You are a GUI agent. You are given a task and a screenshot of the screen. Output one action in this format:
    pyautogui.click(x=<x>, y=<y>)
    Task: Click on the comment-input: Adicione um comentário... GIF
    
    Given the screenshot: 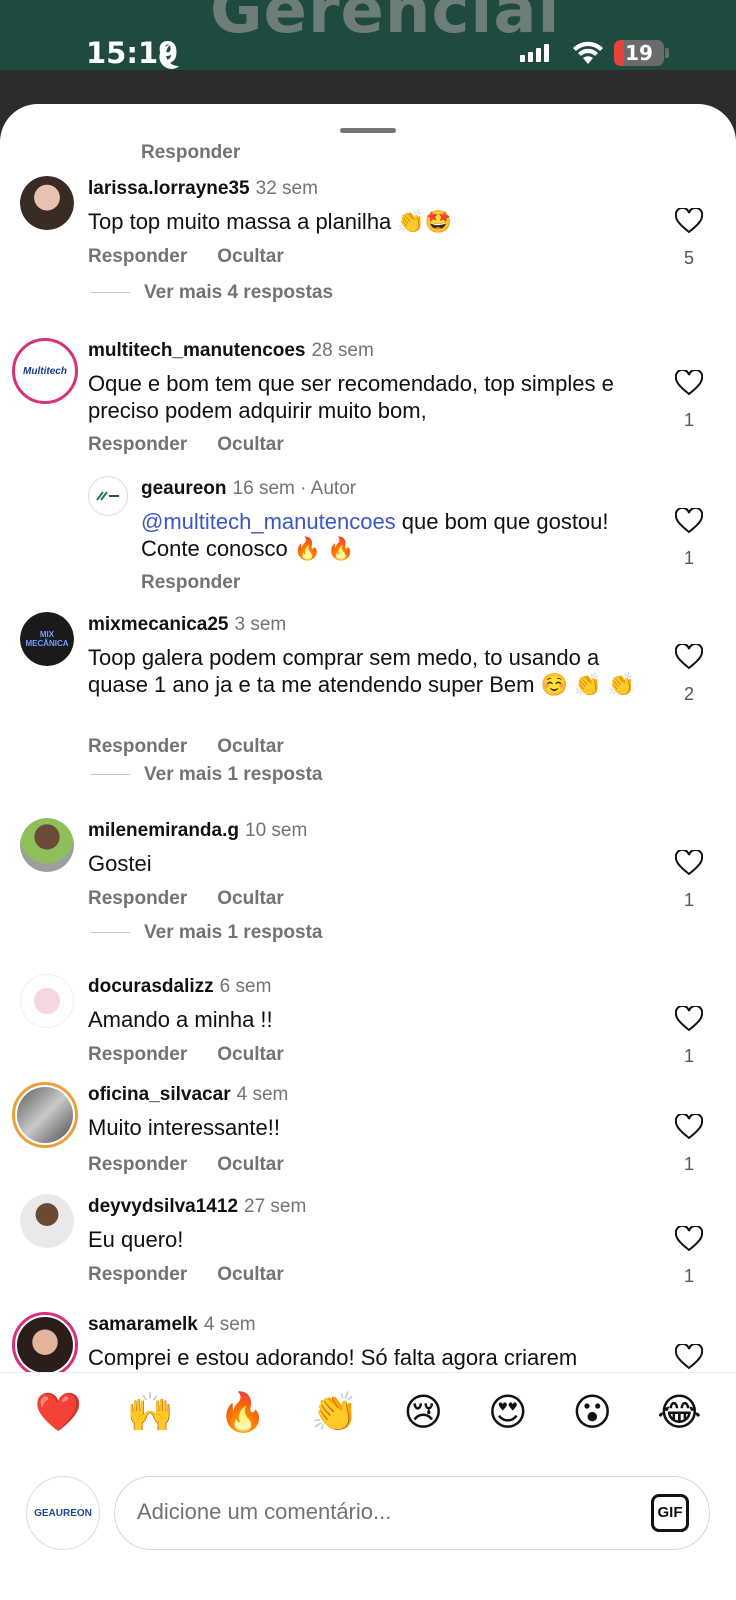 What is the action you would take?
    pyautogui.click(x=412, y=1513)
    